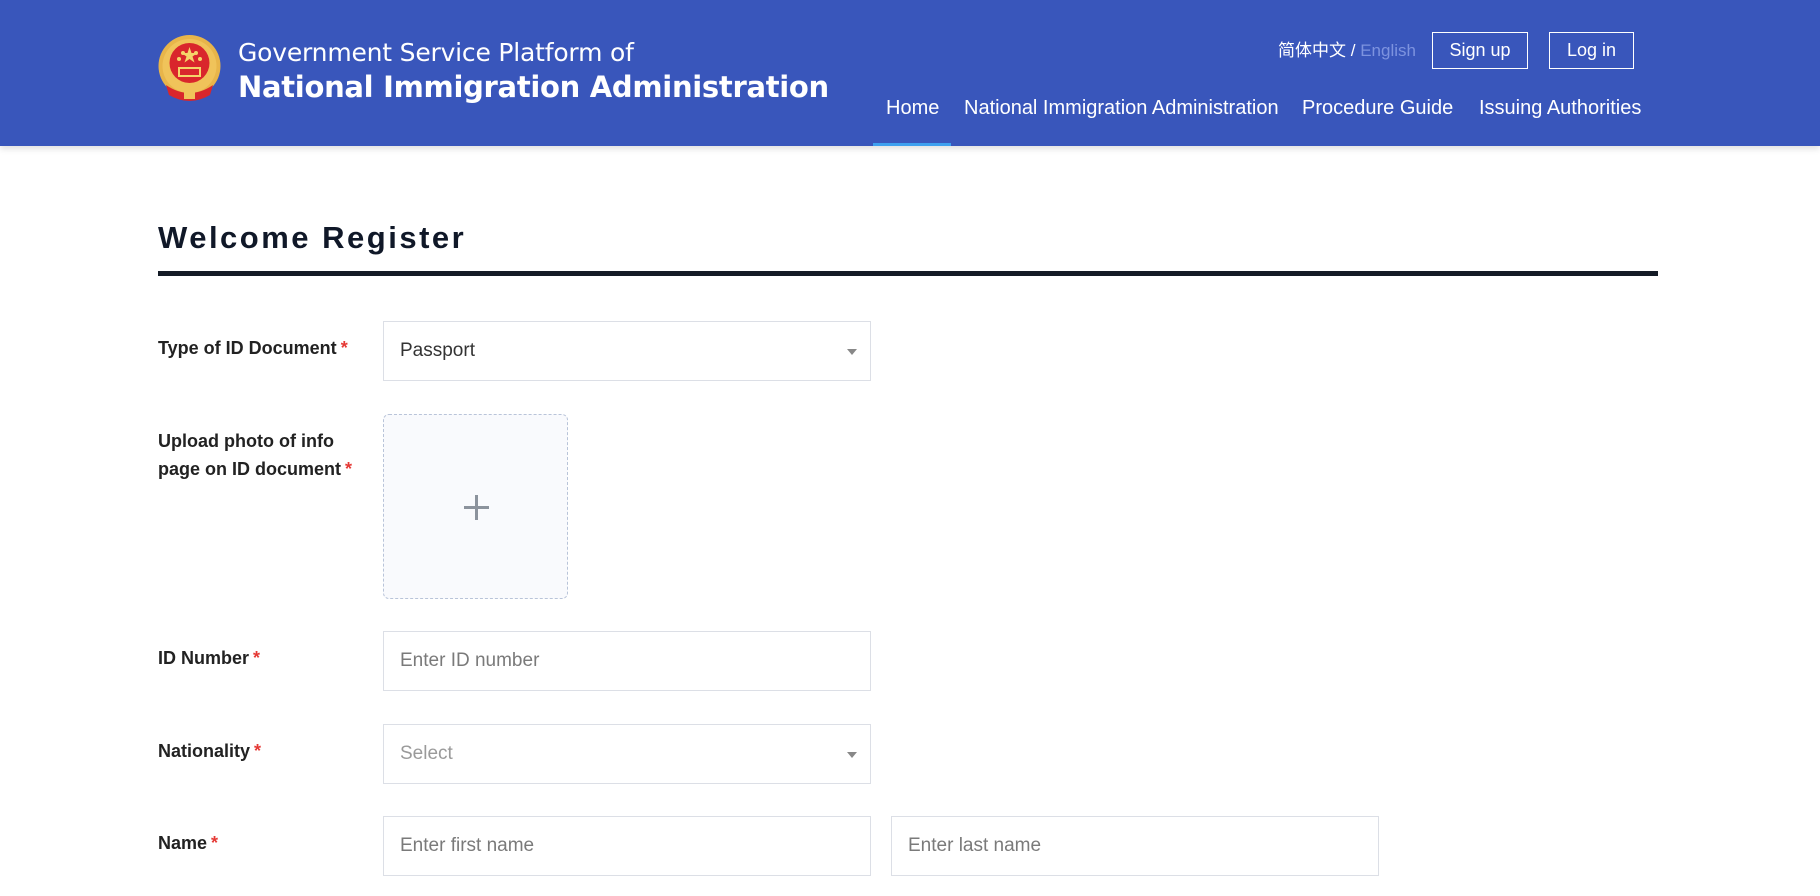 This screenshot has width=1820, height=896. Describe the element at coordinates (1591, 50) in the screenshot. I see `login-button: Log in` at that location.